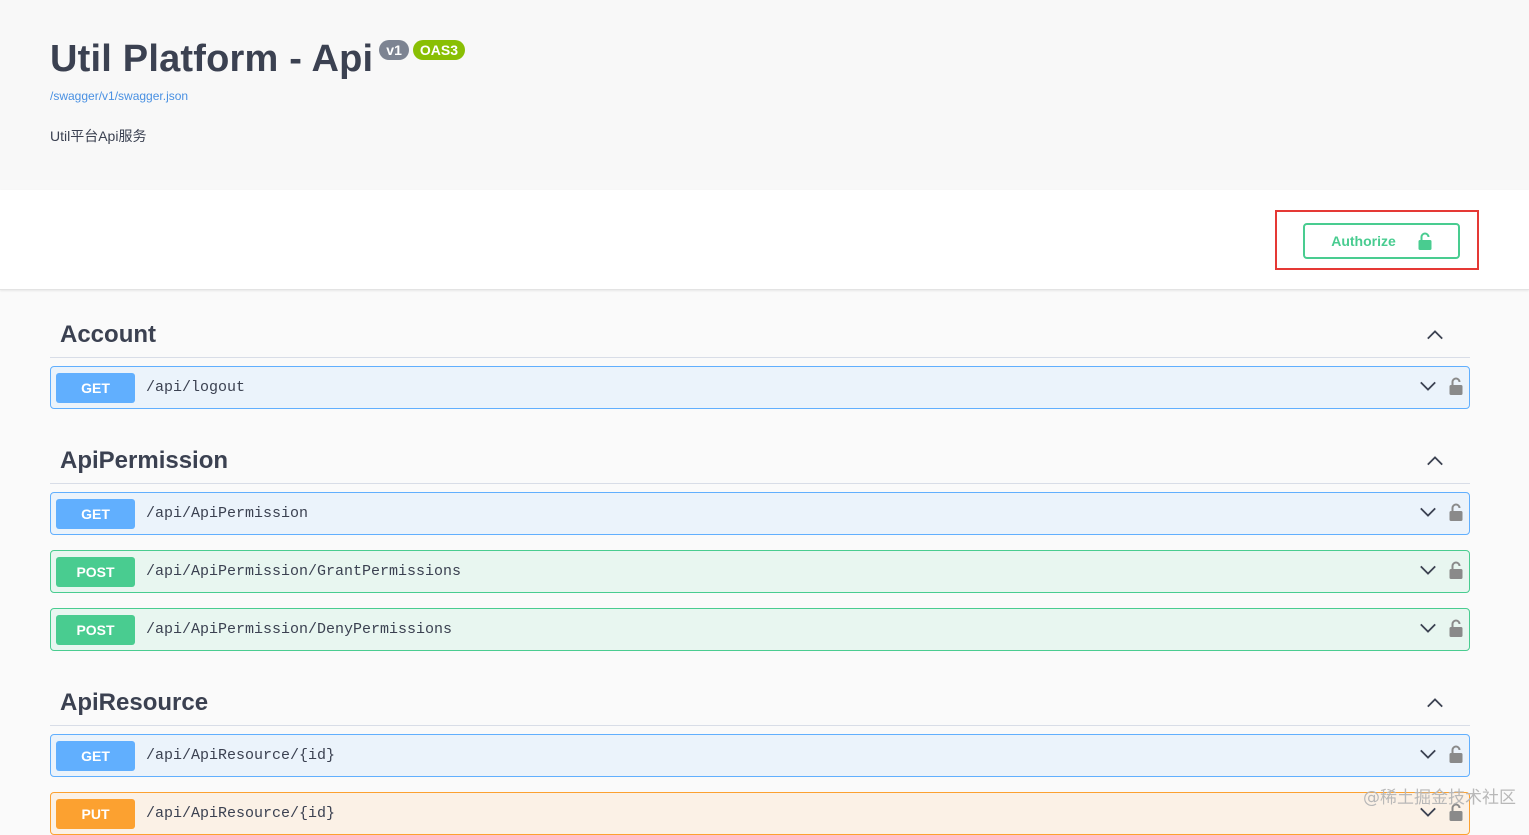 Image resolution: width=1529 pixels, height=835 pixels. What do you see at coordinates (304, 571) in the screenshot?
I see `operation-path: /api/ApiPermission/GrantPermissions` at bounding box center [304, 571].